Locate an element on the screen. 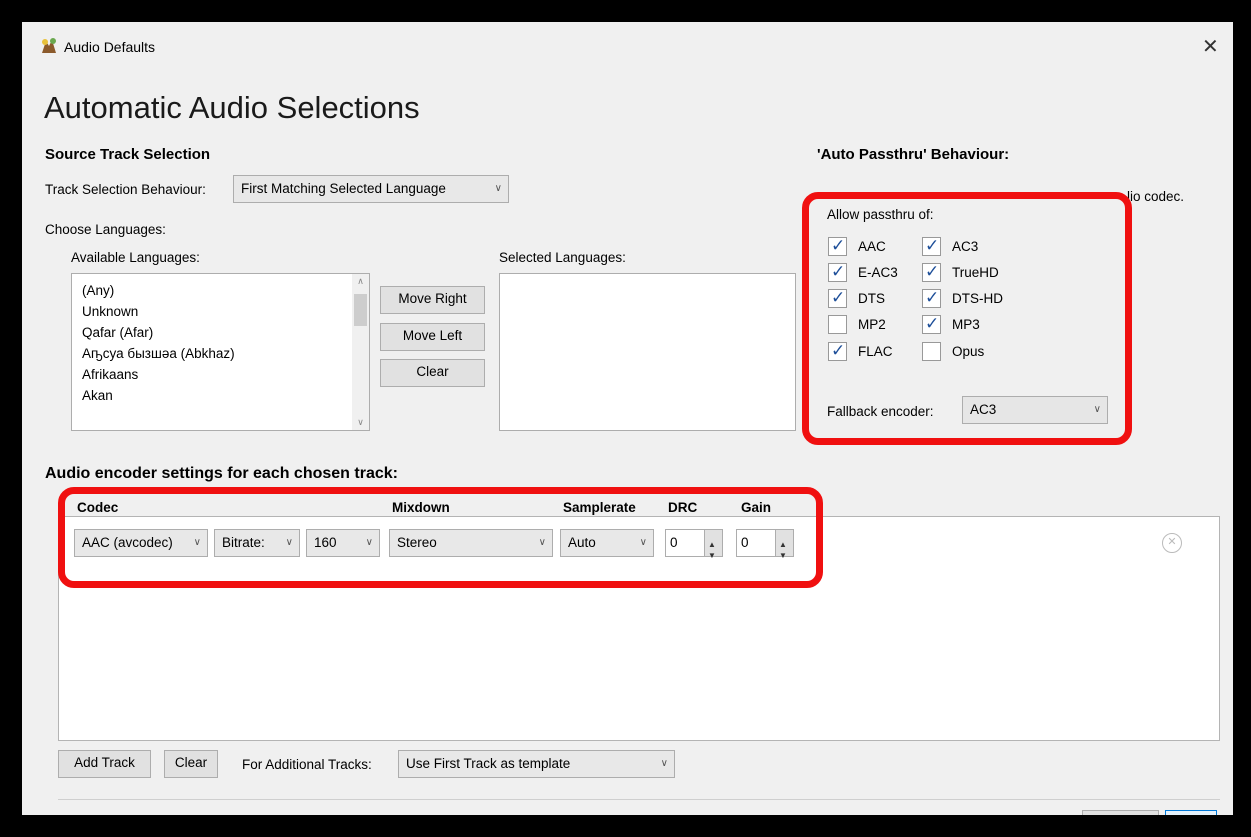 The height and width of the screenshot is (837, 1251). list-item: Qafar (Afar) is located at coordinates (220, 332).